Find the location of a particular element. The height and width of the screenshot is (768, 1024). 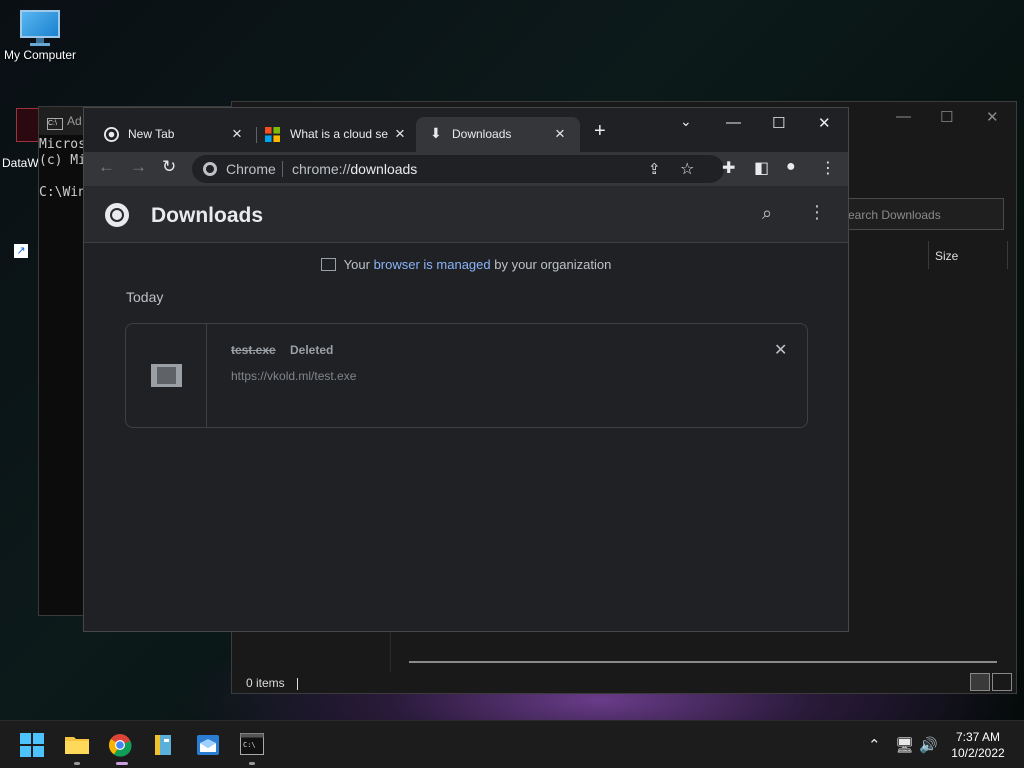

download-source-url: https://vkold.ml/test.exe is located at coordinates (293, 376).